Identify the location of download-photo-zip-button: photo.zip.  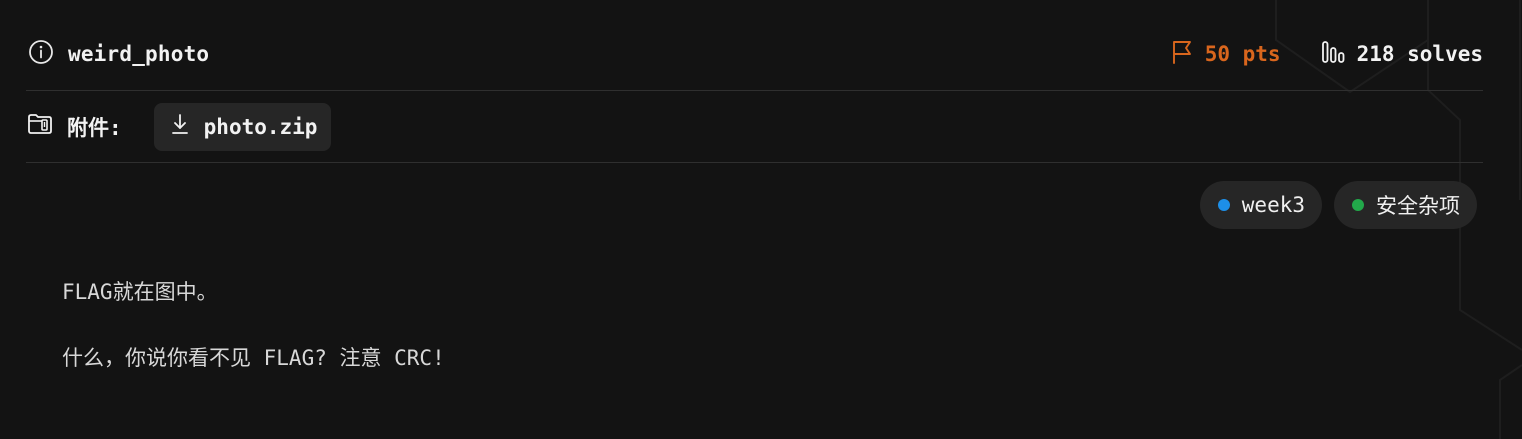
(242, 126).